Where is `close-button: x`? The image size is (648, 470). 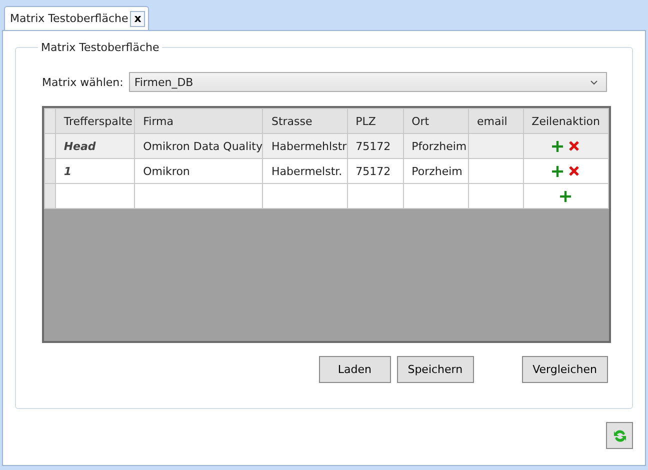 close-button: x is located at coordinates (138, 18).